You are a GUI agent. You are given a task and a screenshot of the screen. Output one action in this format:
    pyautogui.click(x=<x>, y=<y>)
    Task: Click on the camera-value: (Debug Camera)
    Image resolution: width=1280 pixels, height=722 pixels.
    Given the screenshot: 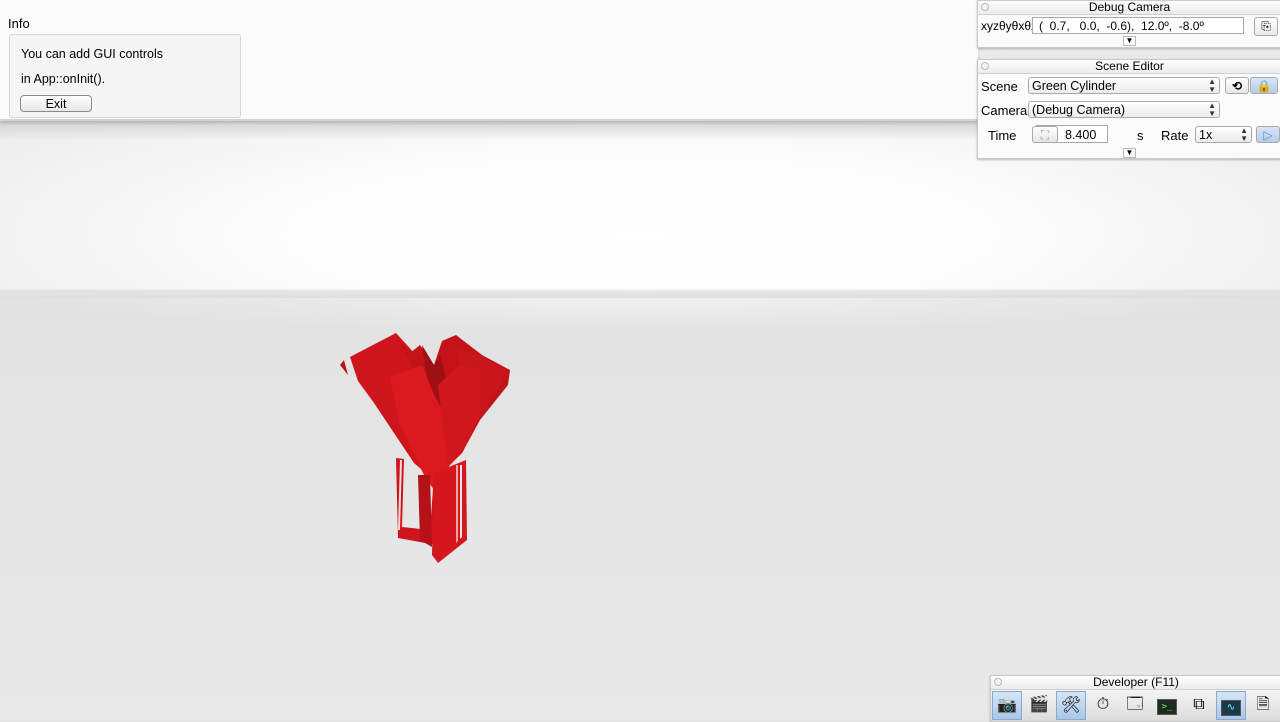 What is the action you would take?
    pyautogui.click(x=1079, y=110)
    